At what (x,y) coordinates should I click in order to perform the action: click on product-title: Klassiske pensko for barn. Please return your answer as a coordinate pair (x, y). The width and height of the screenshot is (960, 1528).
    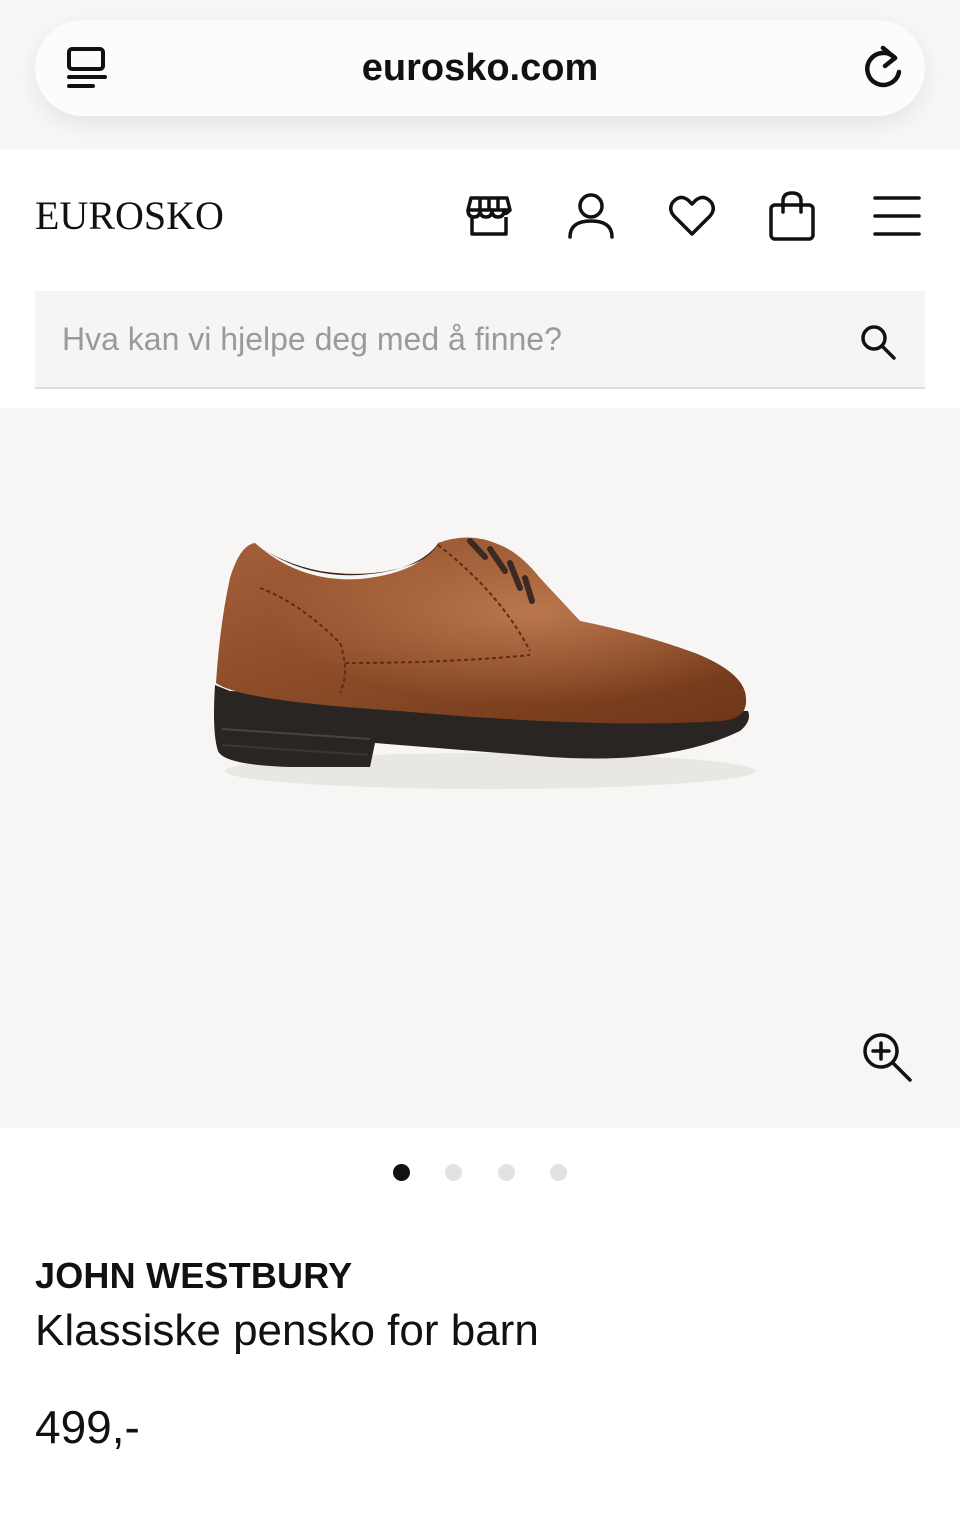
    Looking at the image, I should click on (287, 1330).